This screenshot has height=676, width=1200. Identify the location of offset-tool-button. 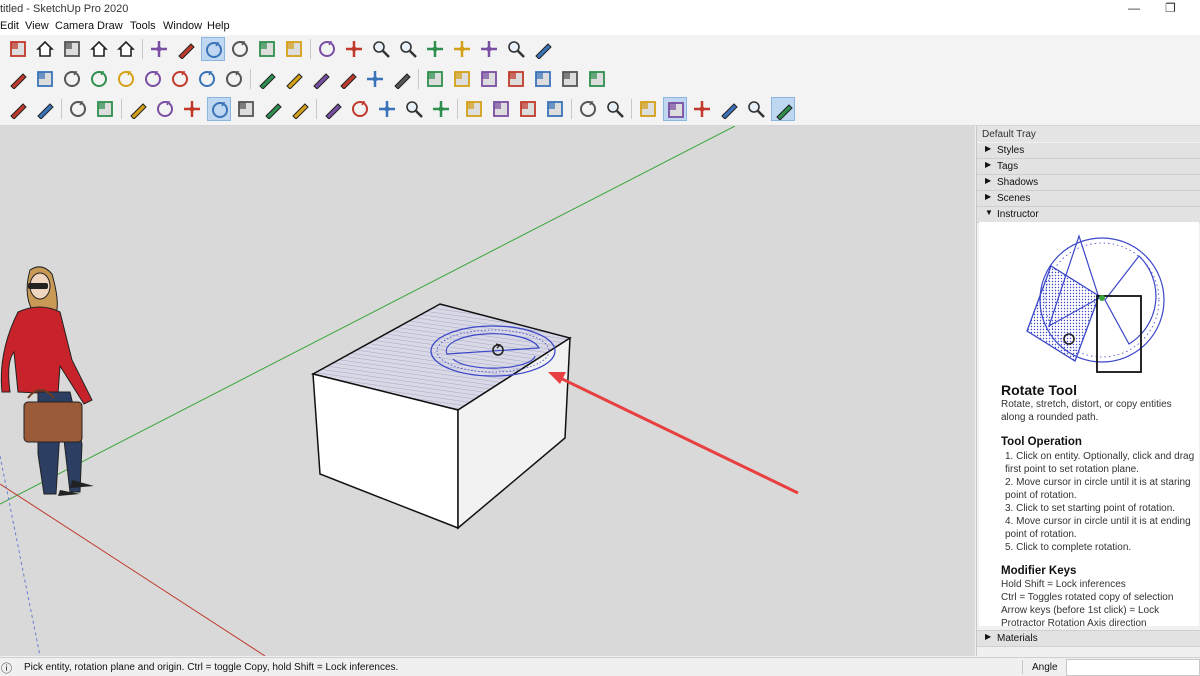
(294, 49).